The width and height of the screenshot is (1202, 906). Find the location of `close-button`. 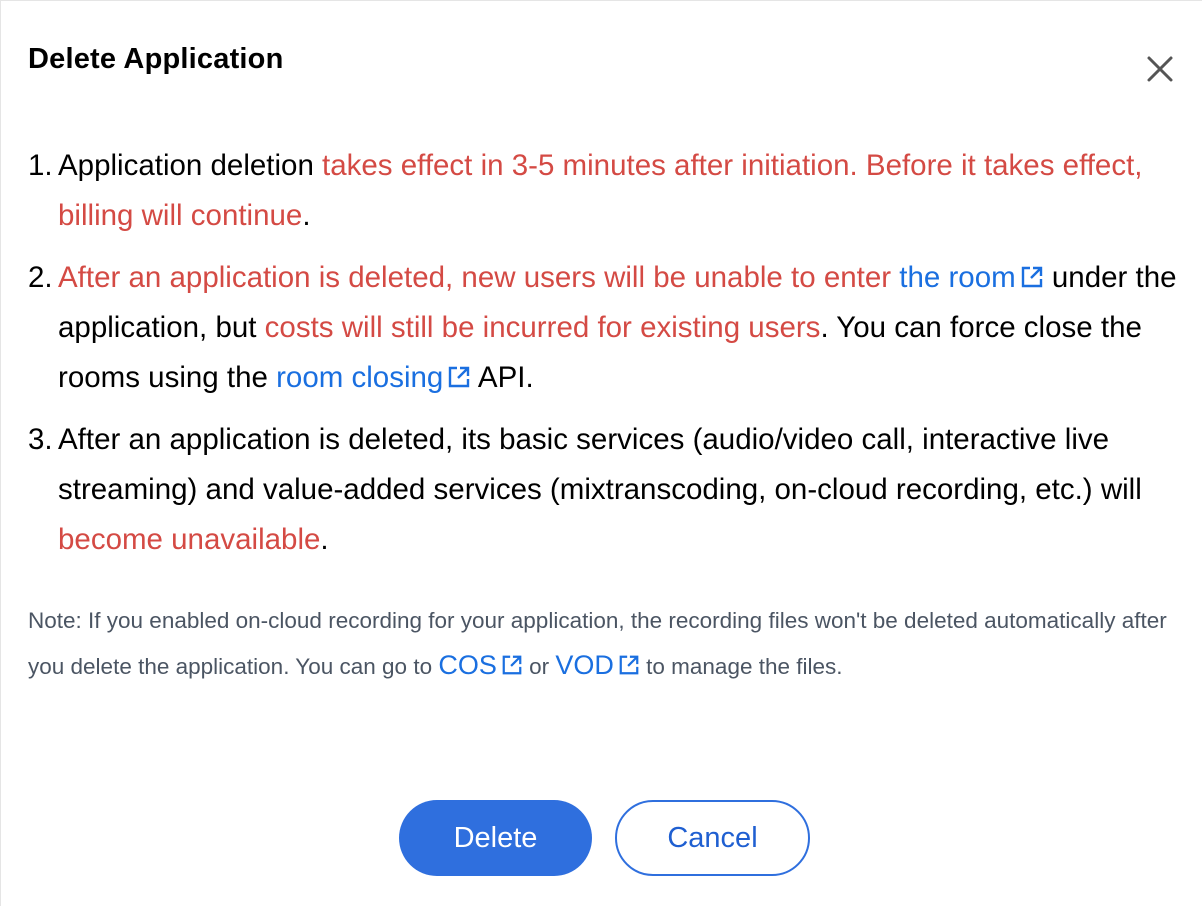

close-button is located at coordinates (1160, 69).